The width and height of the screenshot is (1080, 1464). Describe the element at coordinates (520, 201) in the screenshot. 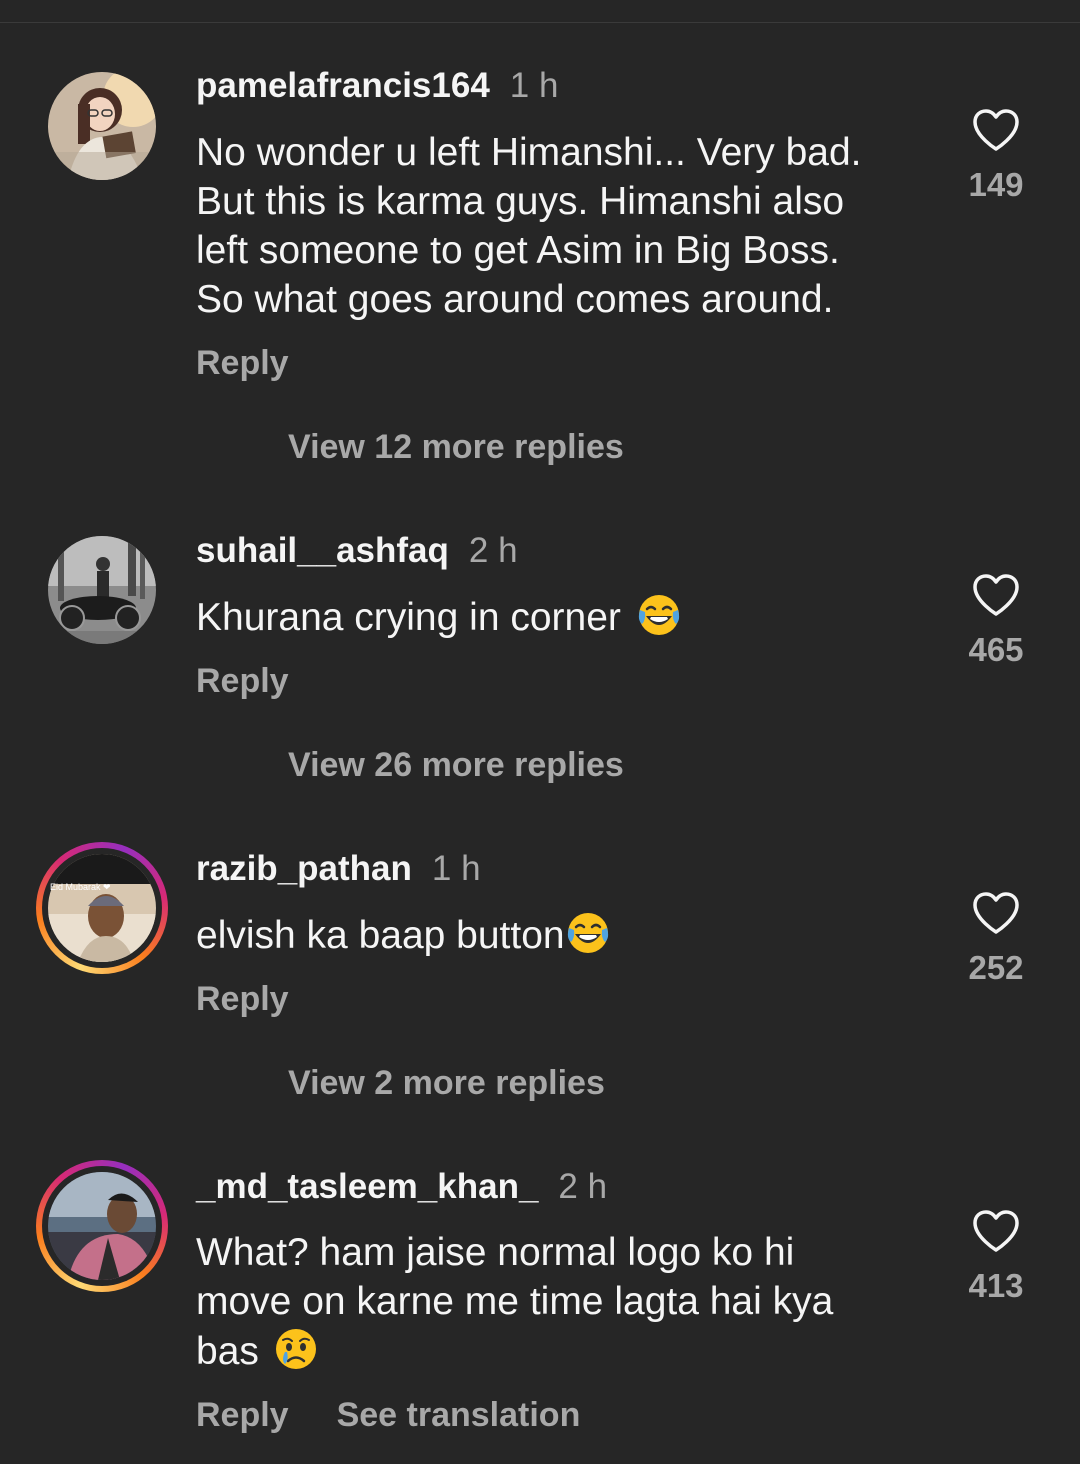

I see `comment-text-line: But this is karma guys. Himanshi also` at that location.